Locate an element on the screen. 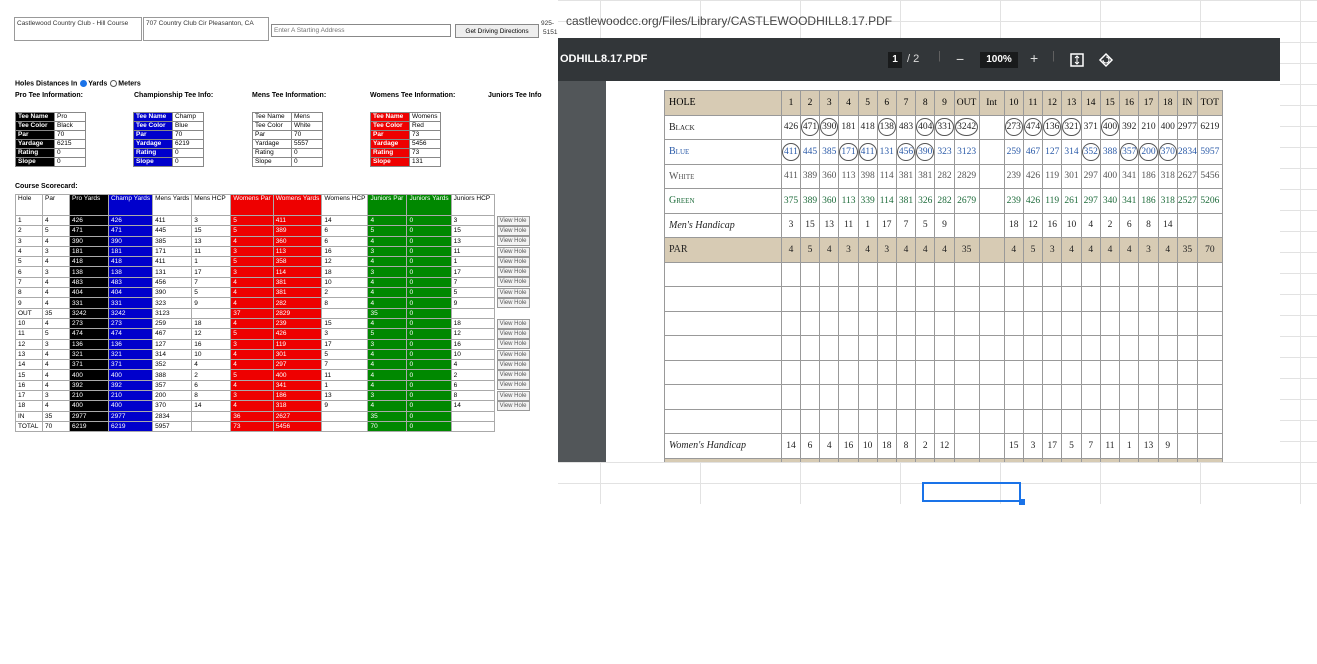 The height and width of the screenshot is (664, 1317). tee-field-label: Slope is located at coordinates (35, 162).